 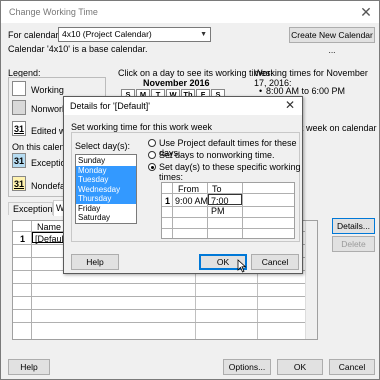 What do you see at coordinates (19, 88) in the screenshot?
I see `working-swatch` at bounding box center [19, 88].